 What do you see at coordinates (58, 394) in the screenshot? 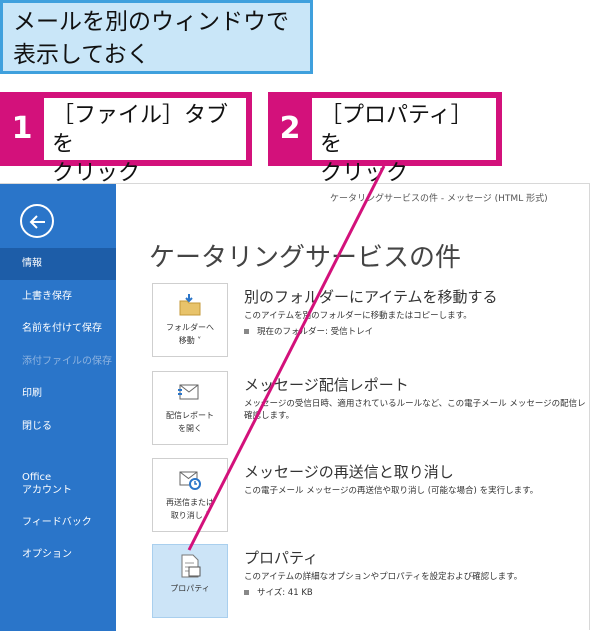
I see `sidebar-item-print: 印刷` at bounding box center [58, 394].